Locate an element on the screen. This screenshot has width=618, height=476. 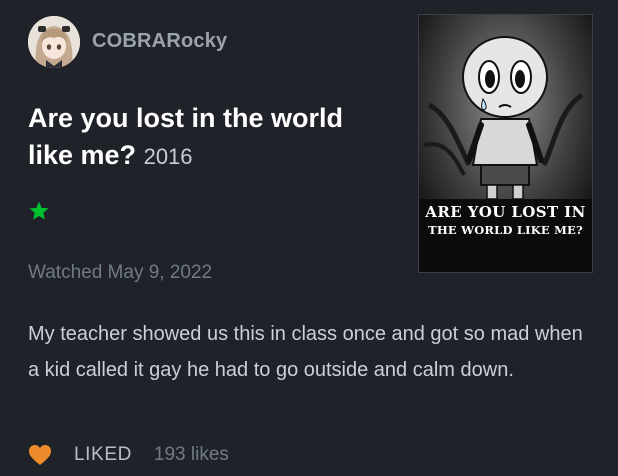
film-title-block: Are you lost in the world like me? 2016 is located at coordinates (203, 137).